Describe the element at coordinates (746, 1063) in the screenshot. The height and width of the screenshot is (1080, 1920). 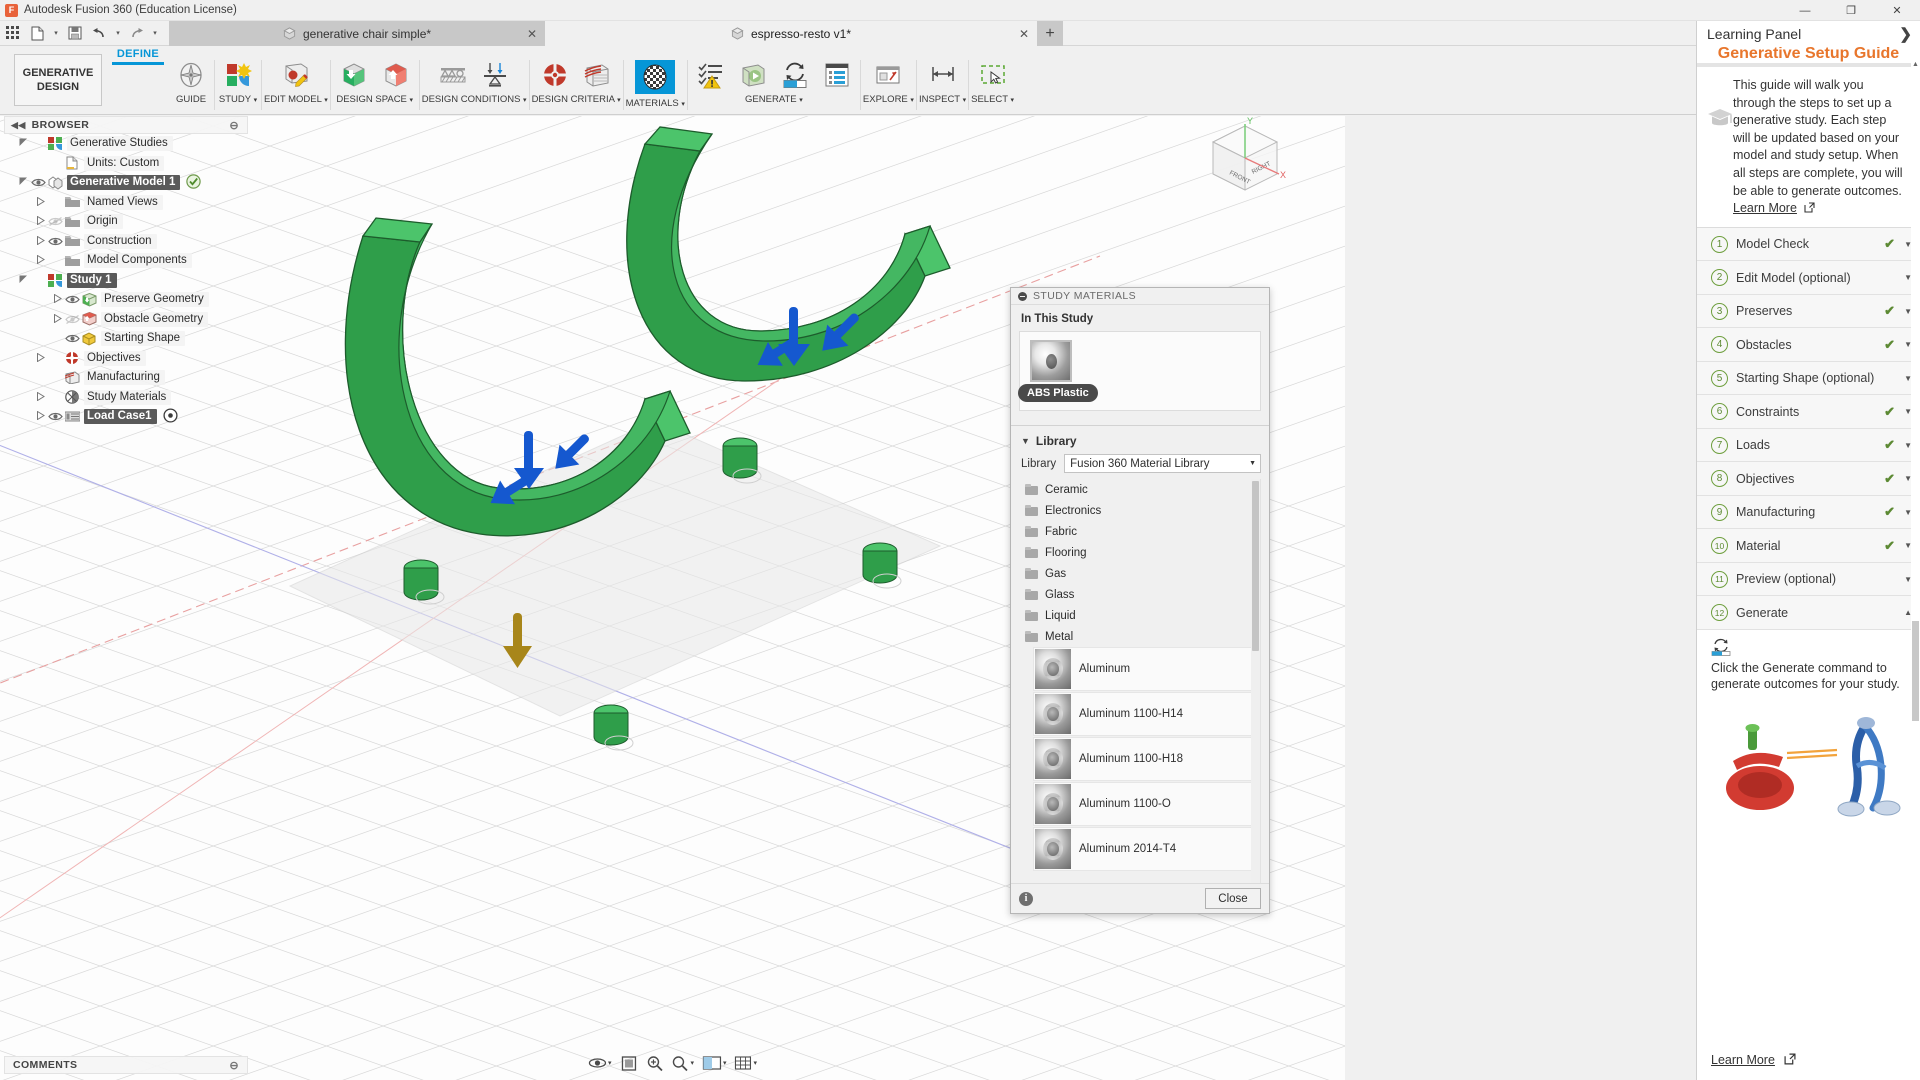
I see `grid-snaps-button: ▾` at that location.